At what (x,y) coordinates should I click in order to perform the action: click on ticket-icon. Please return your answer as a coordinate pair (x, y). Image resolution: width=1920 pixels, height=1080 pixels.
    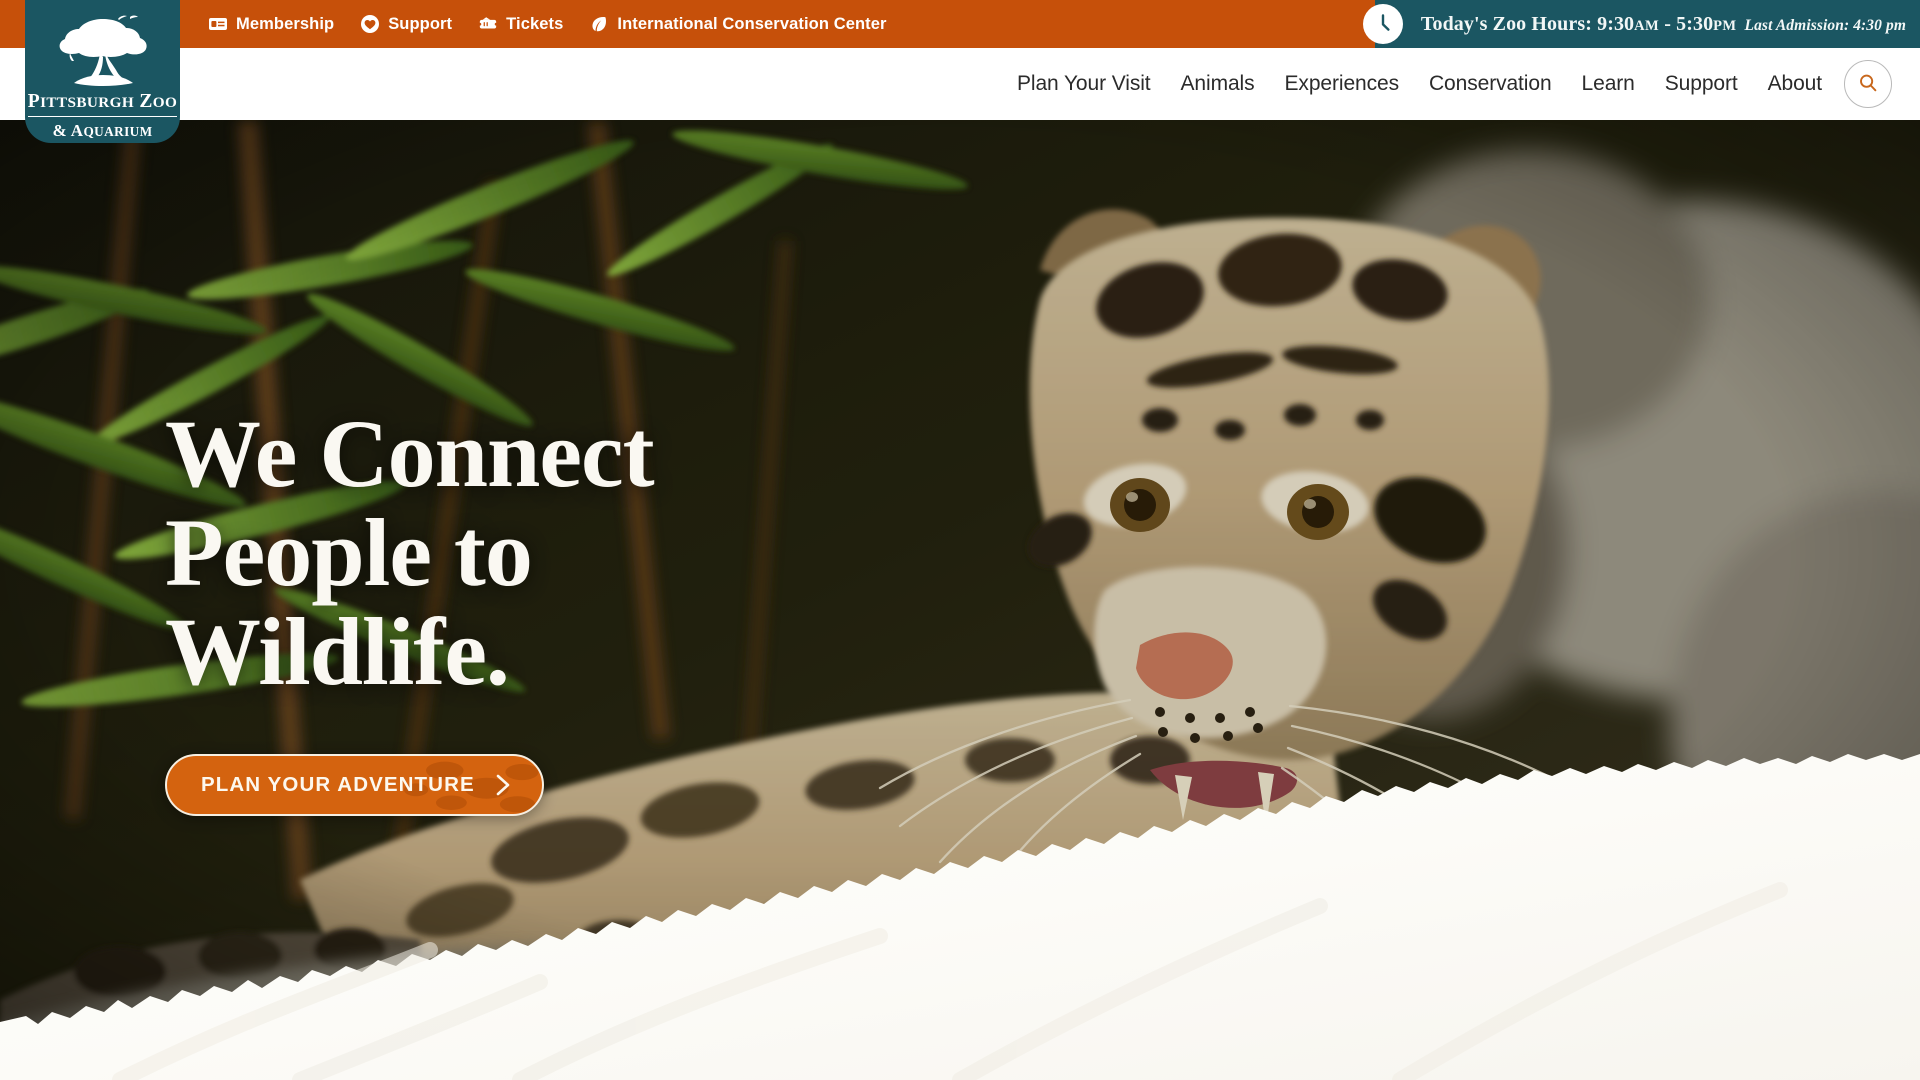
    Looking at the image, I should click on (488, 24).